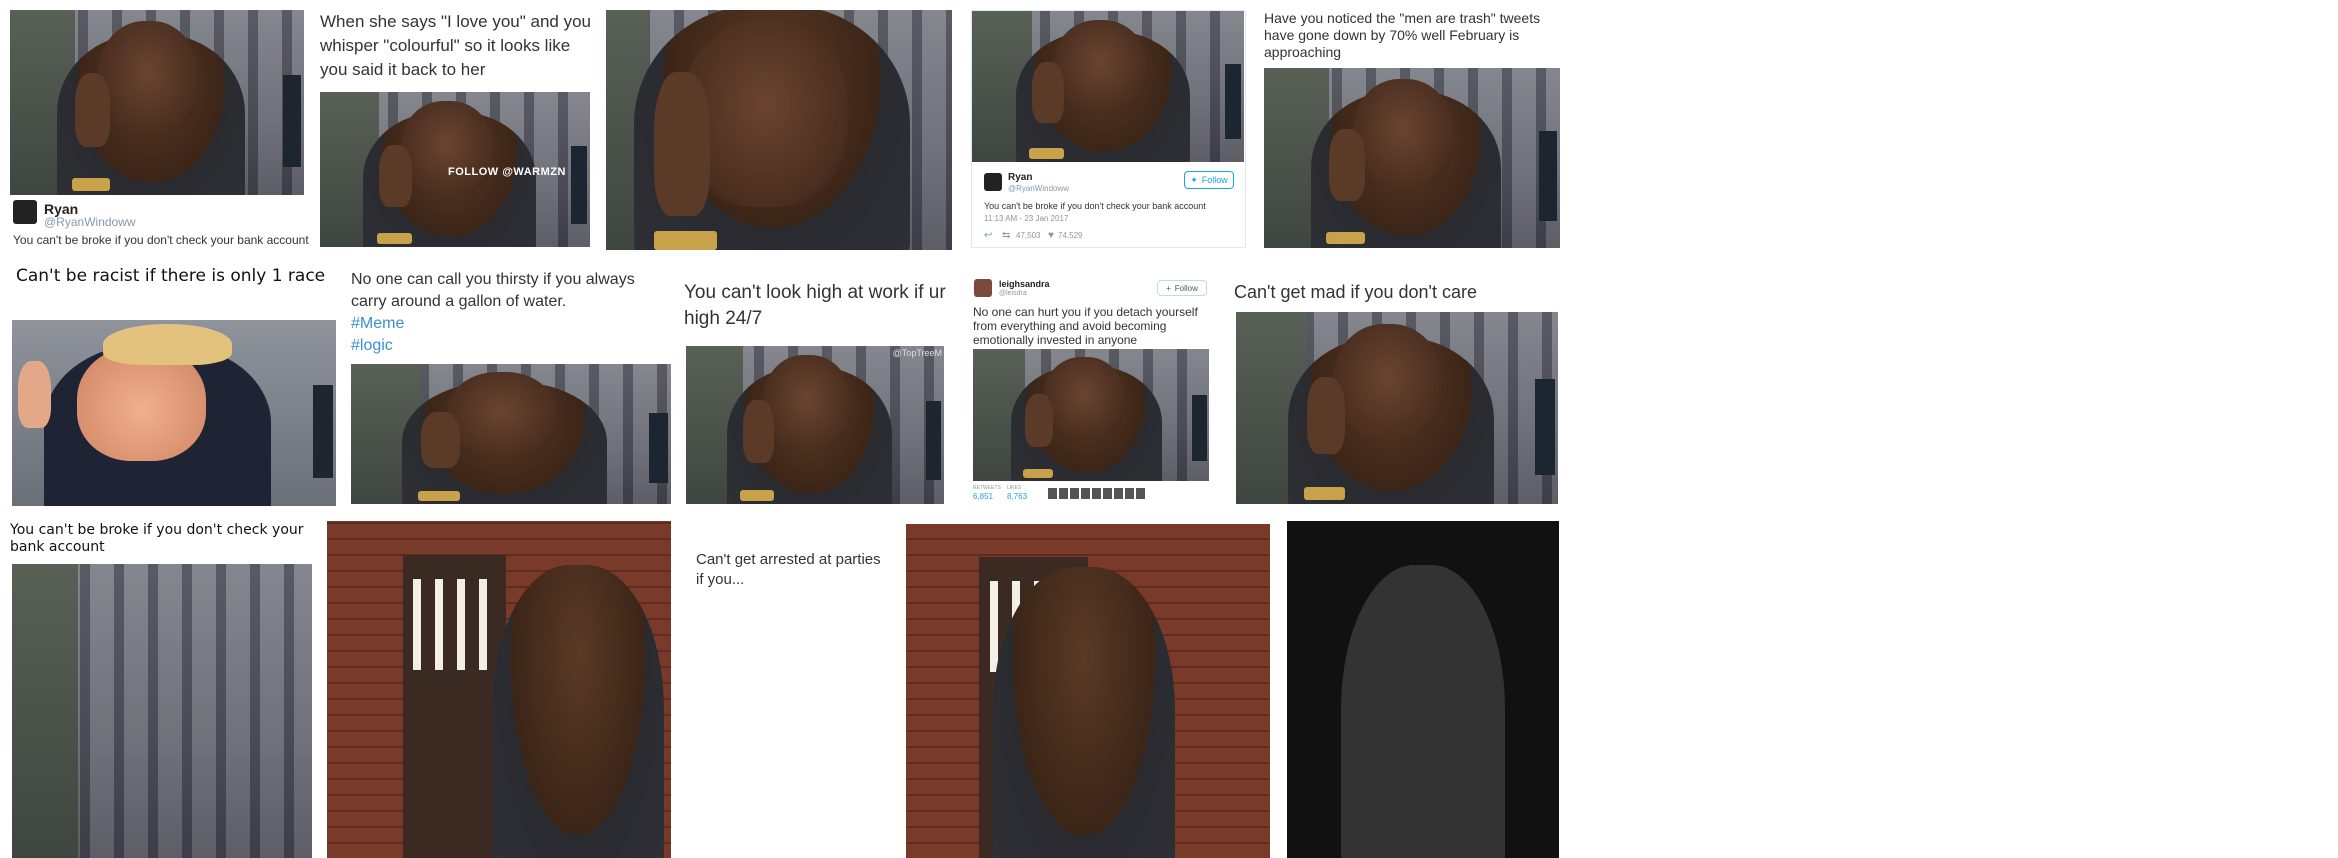 The height and width of the screenshot is (858, 2338). I want to click on tweet-author-name: leighsandra, so click(1024, 284).